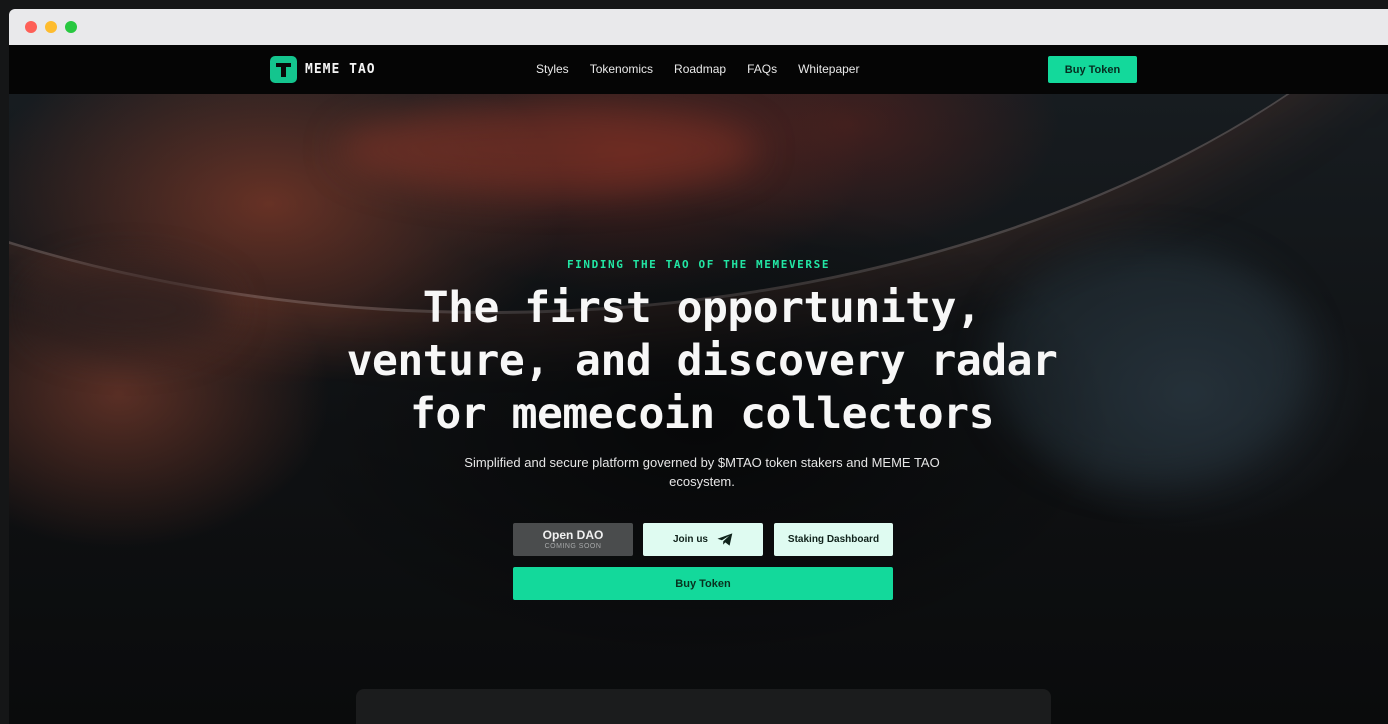 This screenshot has height=724, width=1388. I want to click on maximize-window-button, so click(71, 27).